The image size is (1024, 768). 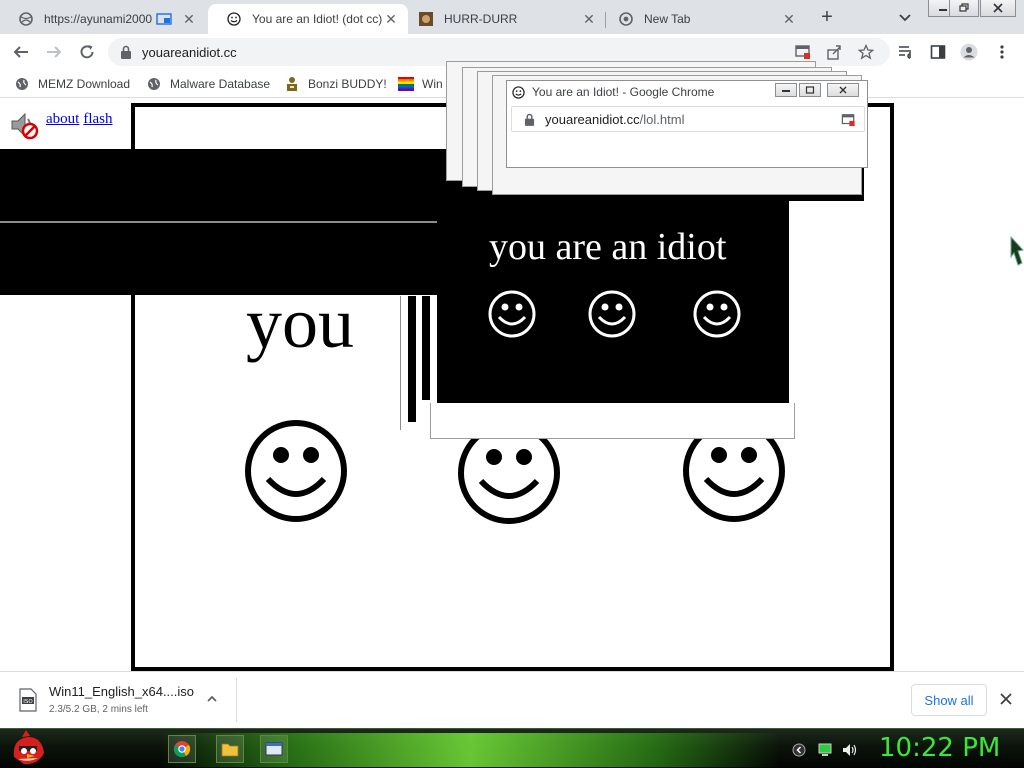 I want to click on tab-title: New Tab, so click(x=667, y=19).